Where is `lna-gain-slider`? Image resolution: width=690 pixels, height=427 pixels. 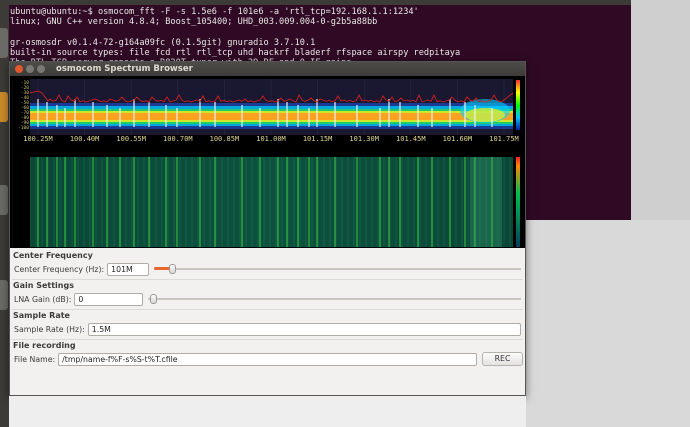
lna-gain-slider is located at coordinates (334, 299).